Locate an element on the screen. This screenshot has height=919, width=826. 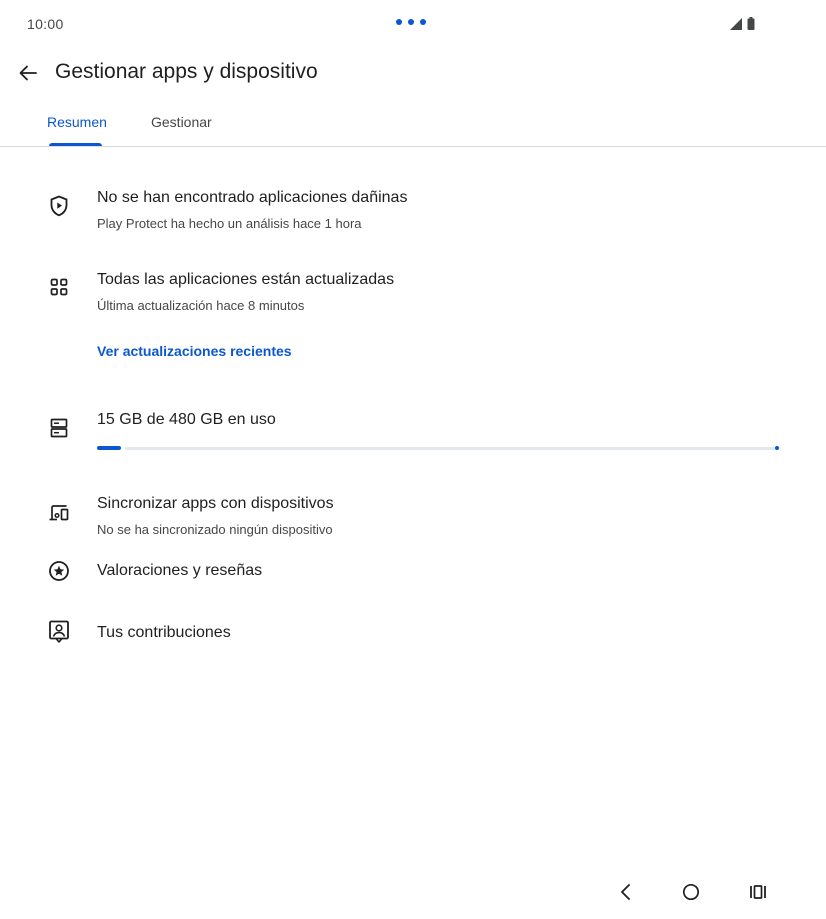
contributions-row: Tus contribuciones is located at coordinates (413, 634).